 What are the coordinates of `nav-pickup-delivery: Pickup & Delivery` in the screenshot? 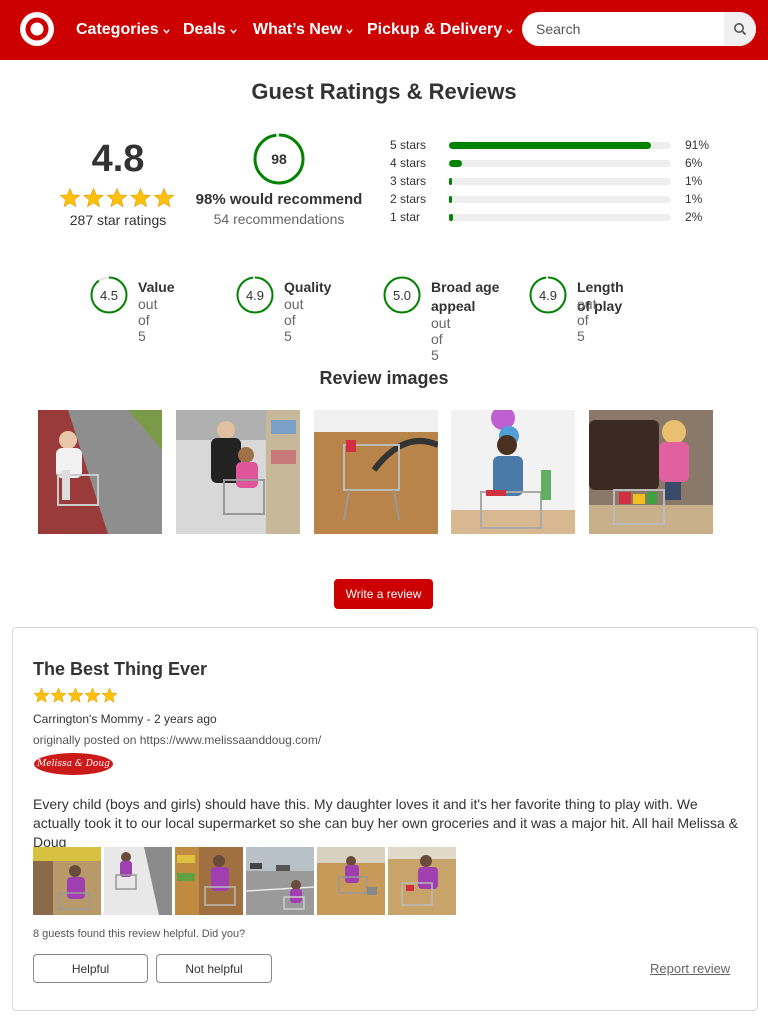 It's located at (440, 30).